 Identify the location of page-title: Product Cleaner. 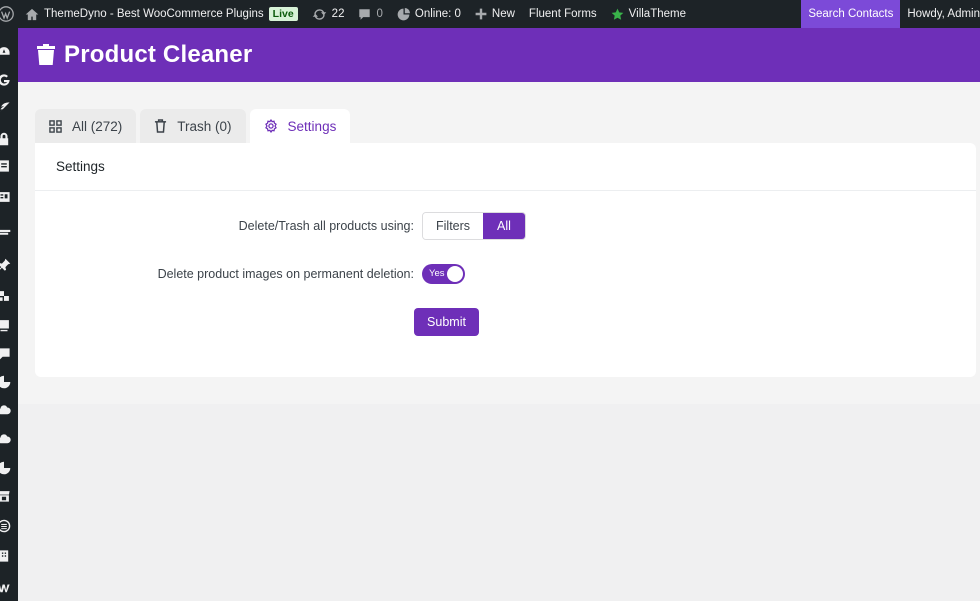
(158, 54).